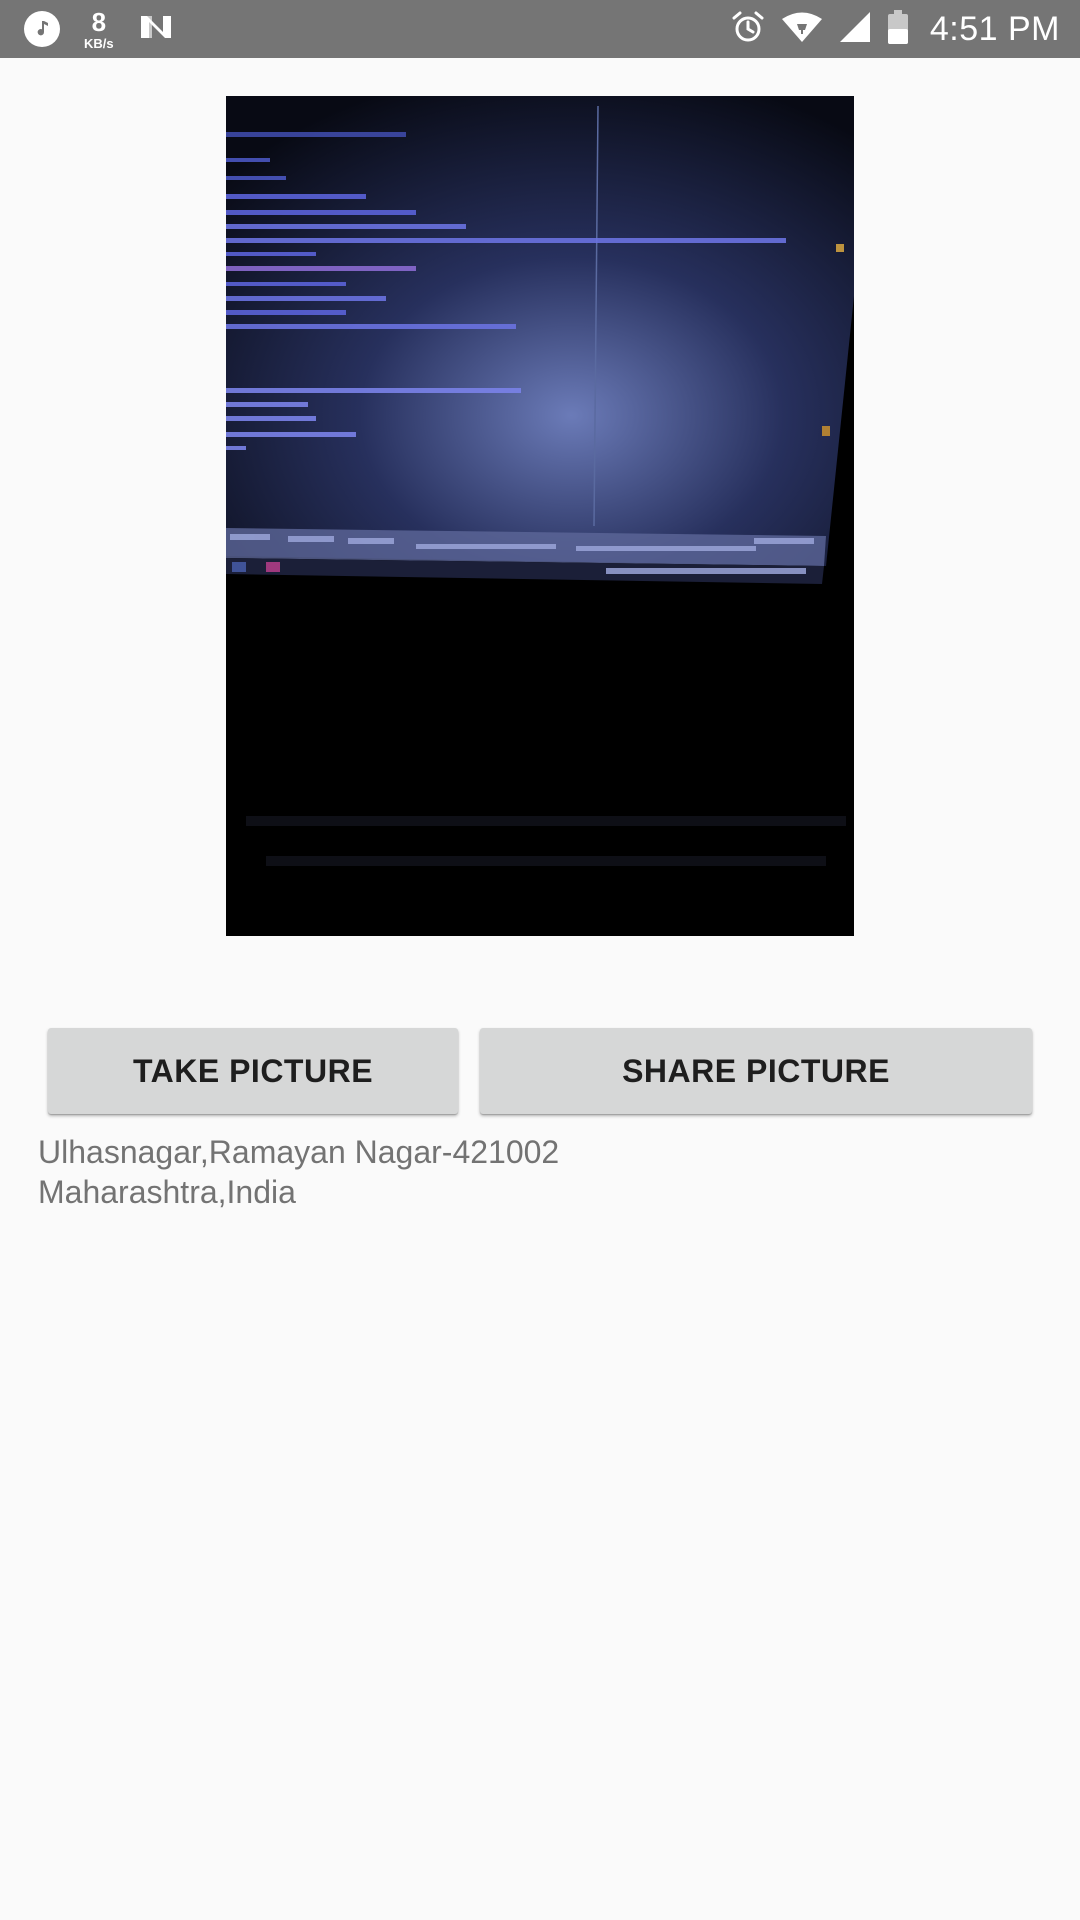  What do you see at coordinates (994, 28) in the screenshot?
I see `status-time: 4:51 PM` at bounding box center [994, 28].